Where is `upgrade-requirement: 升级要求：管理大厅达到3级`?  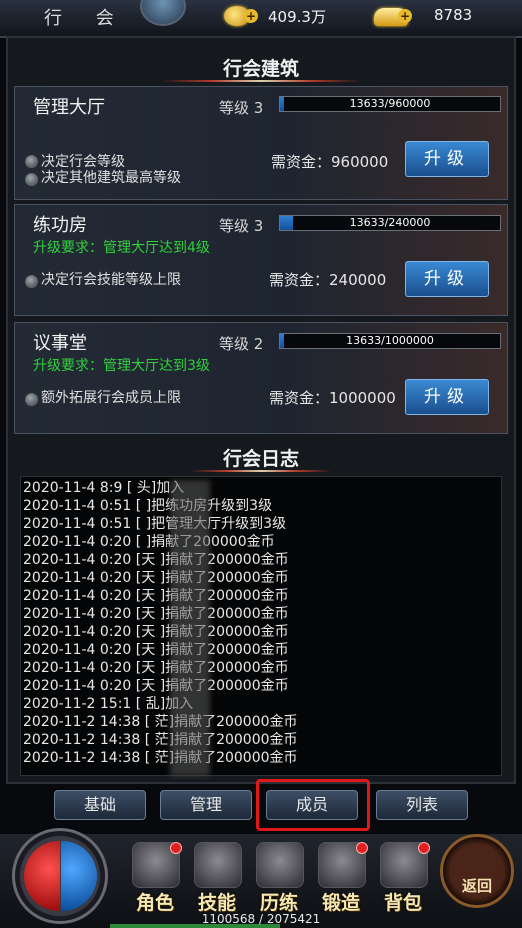
upgrade-requirement: 升级要求：管理大厅达到3级 is located at coordinates (121, 366).